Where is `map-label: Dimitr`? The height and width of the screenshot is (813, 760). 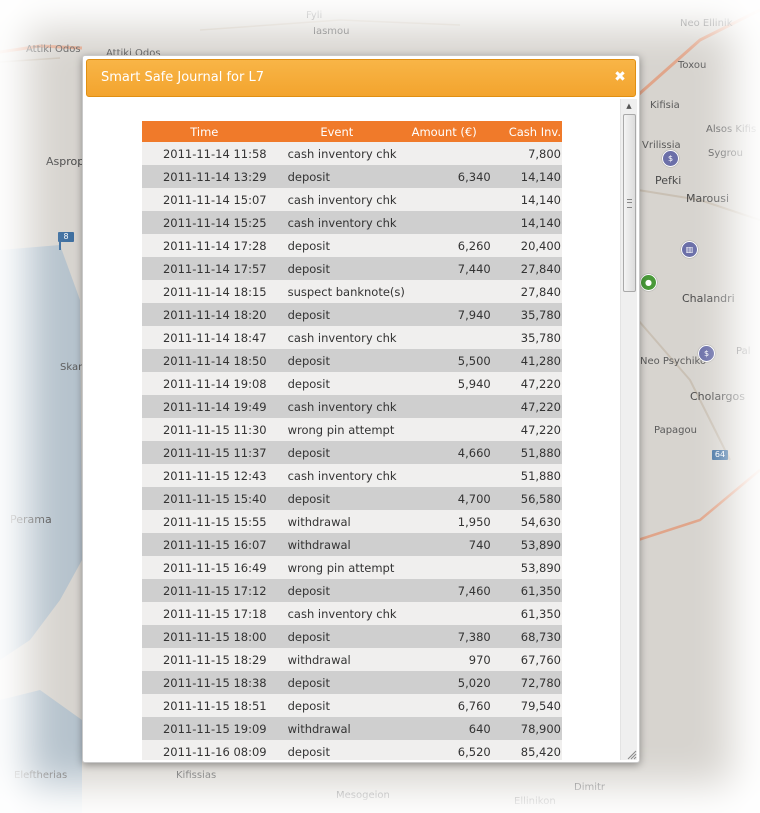
map-label: Dimitr is located at coordinates (590, 787).